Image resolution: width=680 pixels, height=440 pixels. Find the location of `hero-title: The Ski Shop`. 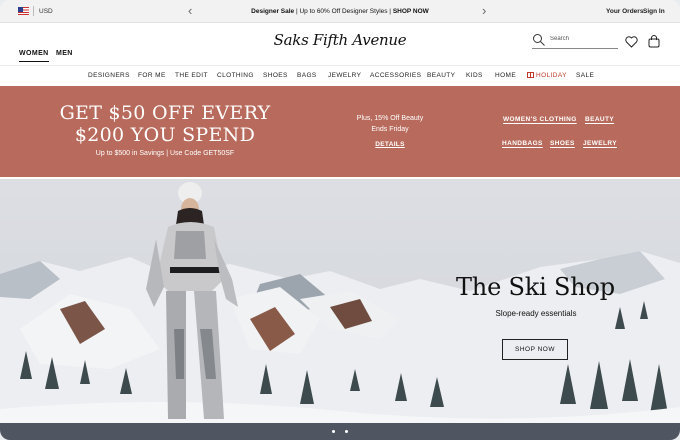

hero-title: The Ski Shop is located at coordinates (535, 287).